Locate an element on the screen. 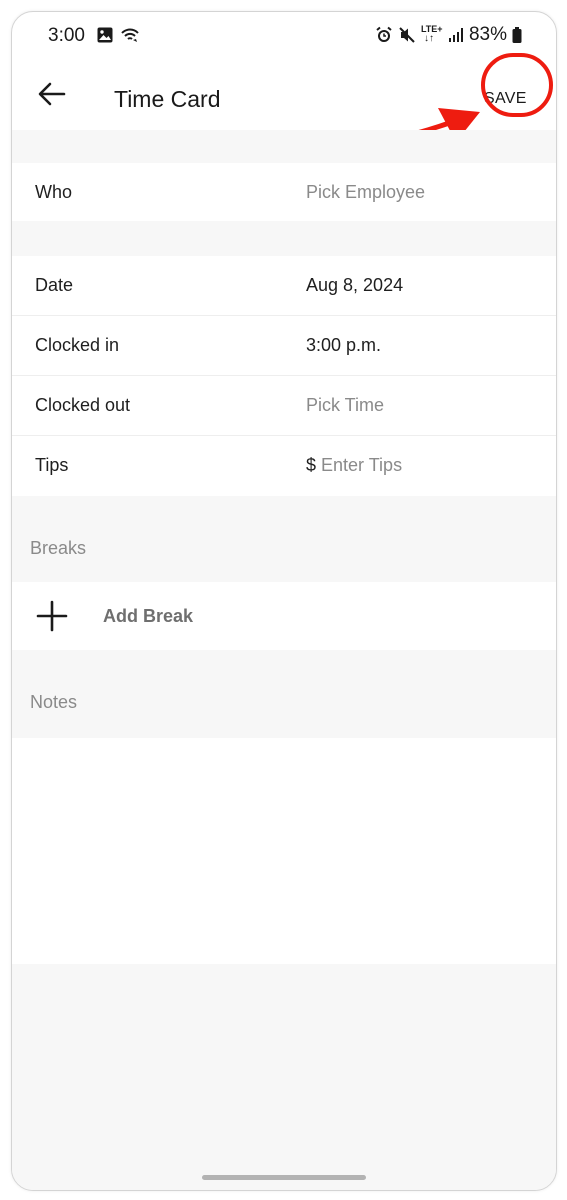 This screenshot has height=1200, width=567. currency-symbol: $ is located at coordinates (311, 465).